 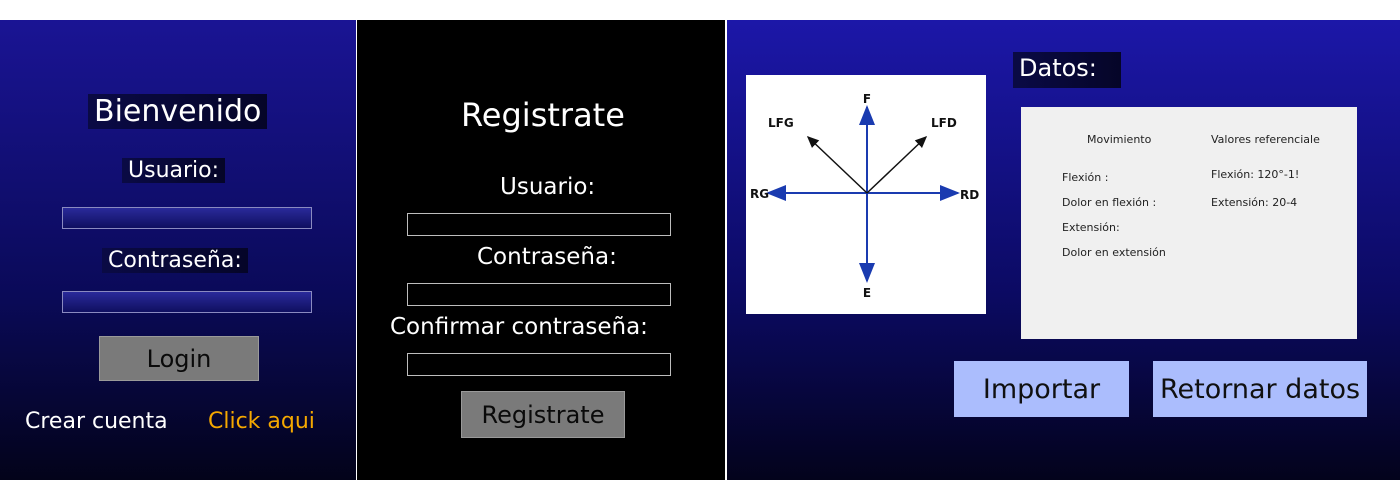 I want to click on table-ref-flexion: Flexión: 120°-1!, so click(x=1255, y=174).